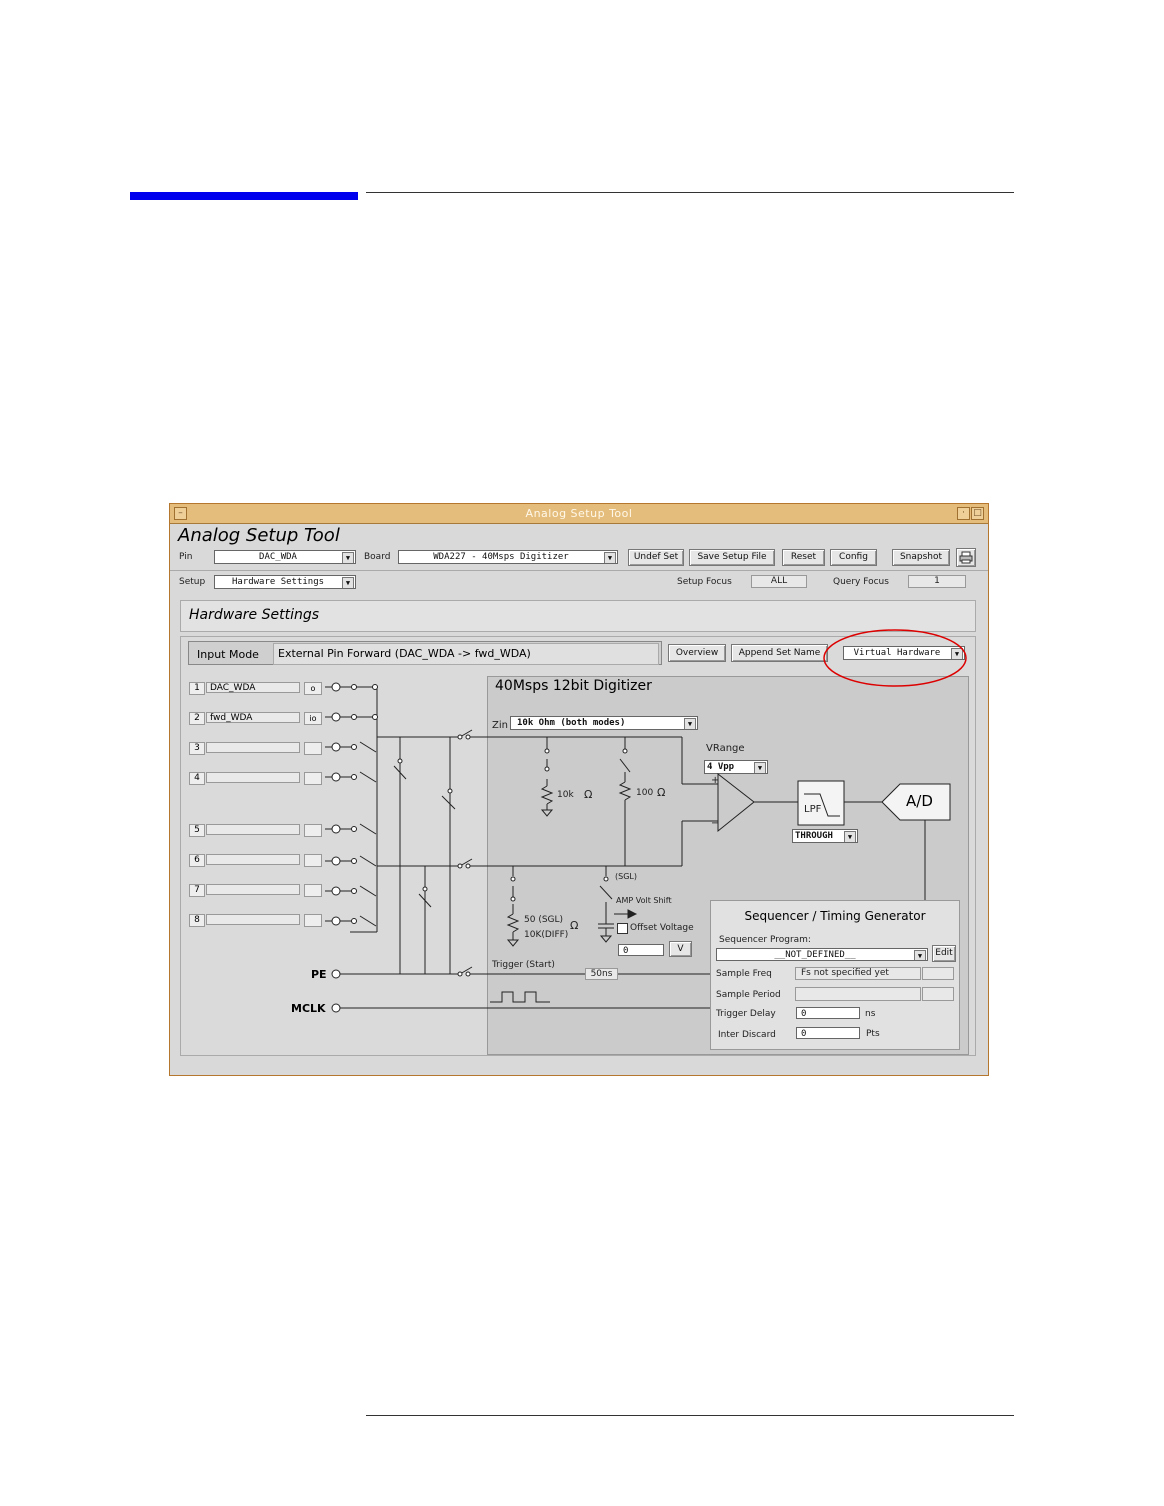 This screenshot has width=1164, height=1506. Describe the element at coordinates (858, 973) in the screenshot. I see `sample-freq-field: Fs not specified yet` at that location.